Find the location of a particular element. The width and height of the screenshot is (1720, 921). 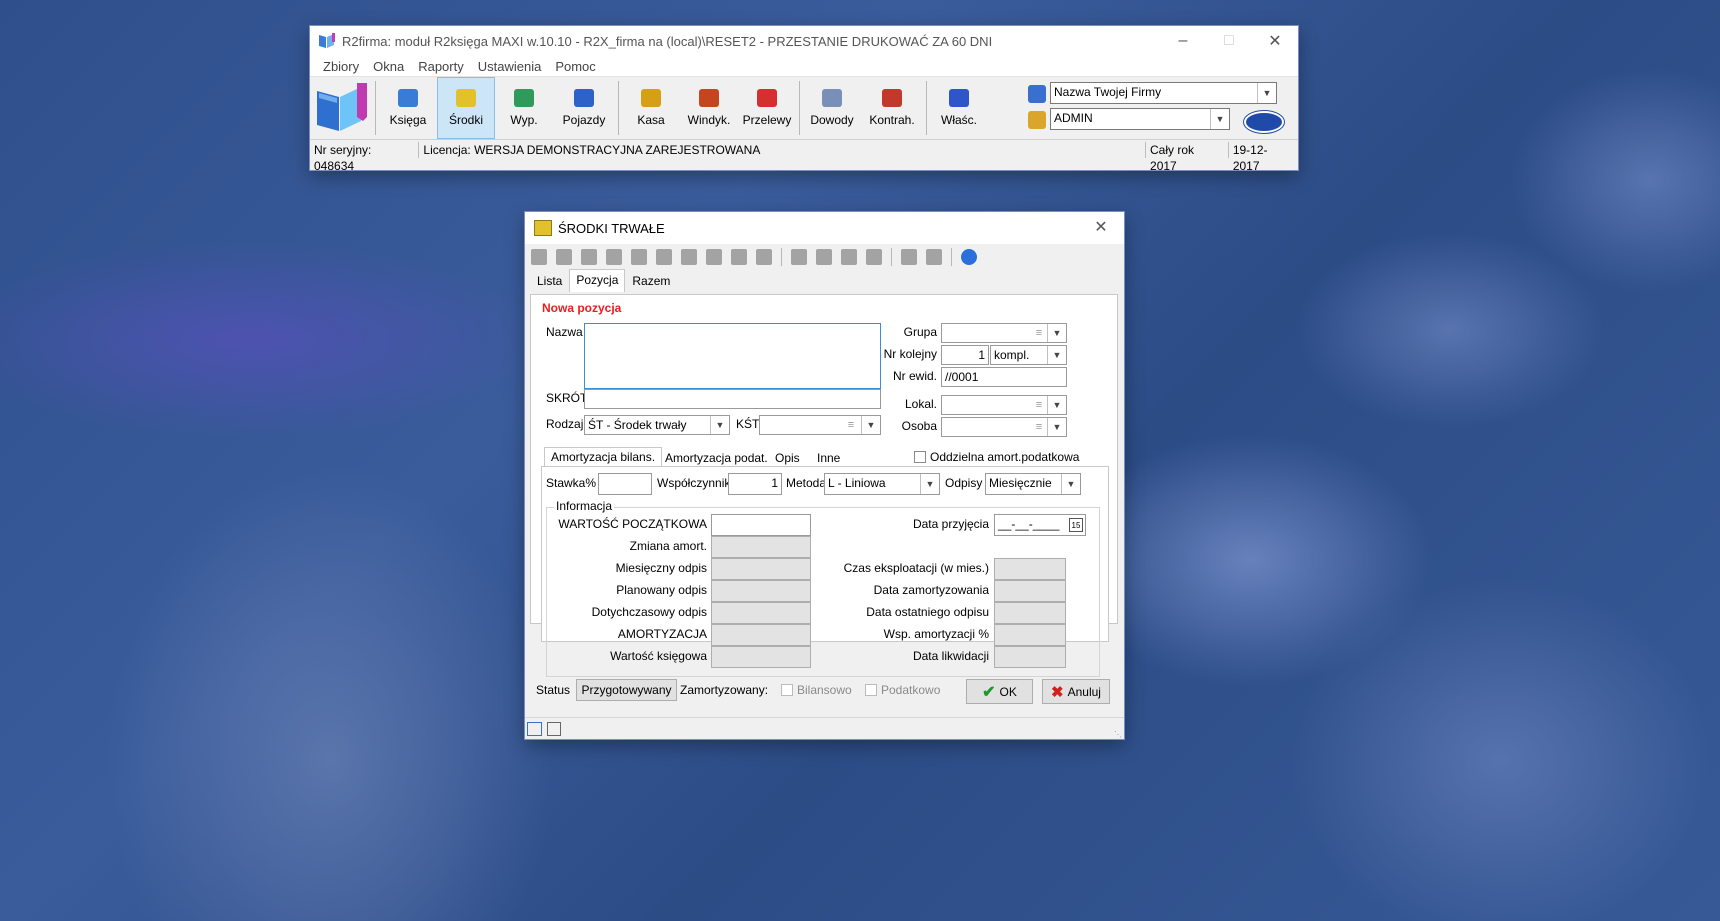

report-icon is located at coordinates (934, 257).